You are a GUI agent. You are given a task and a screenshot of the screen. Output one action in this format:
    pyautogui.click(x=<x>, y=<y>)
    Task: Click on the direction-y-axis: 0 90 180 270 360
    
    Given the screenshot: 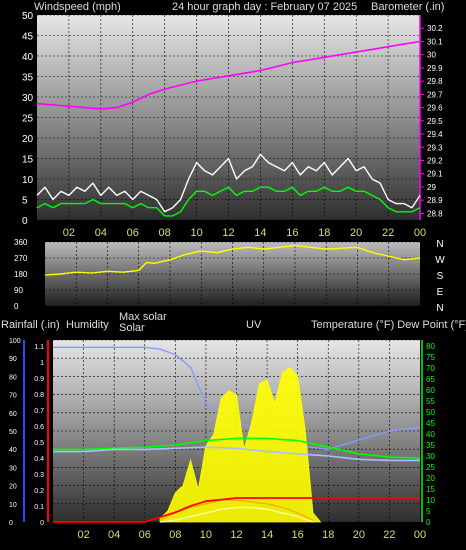 What is the action you would take?
    pyautogui.click(x=21, y=274)
    